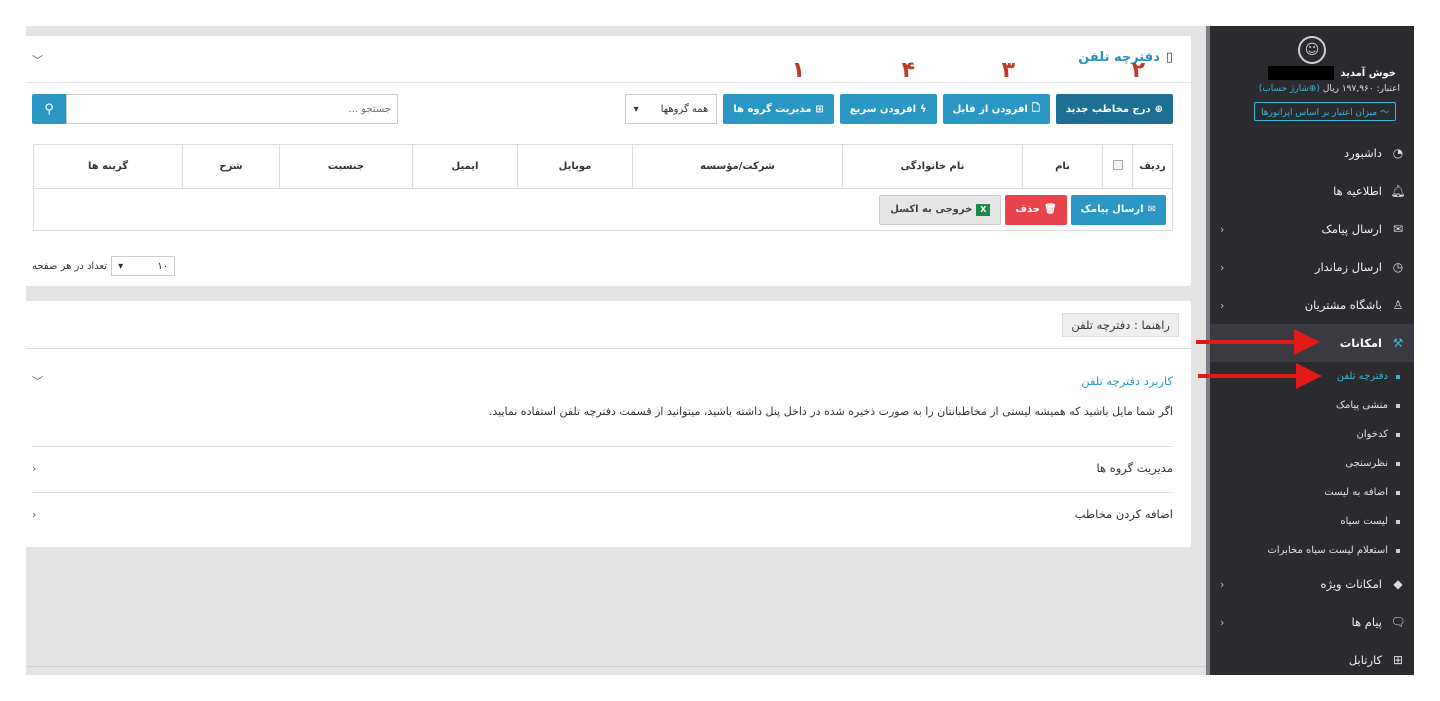  Describe the element at coordinates (108, 166) in the screenshot. I see `col-options: گزینه ها` at that location.